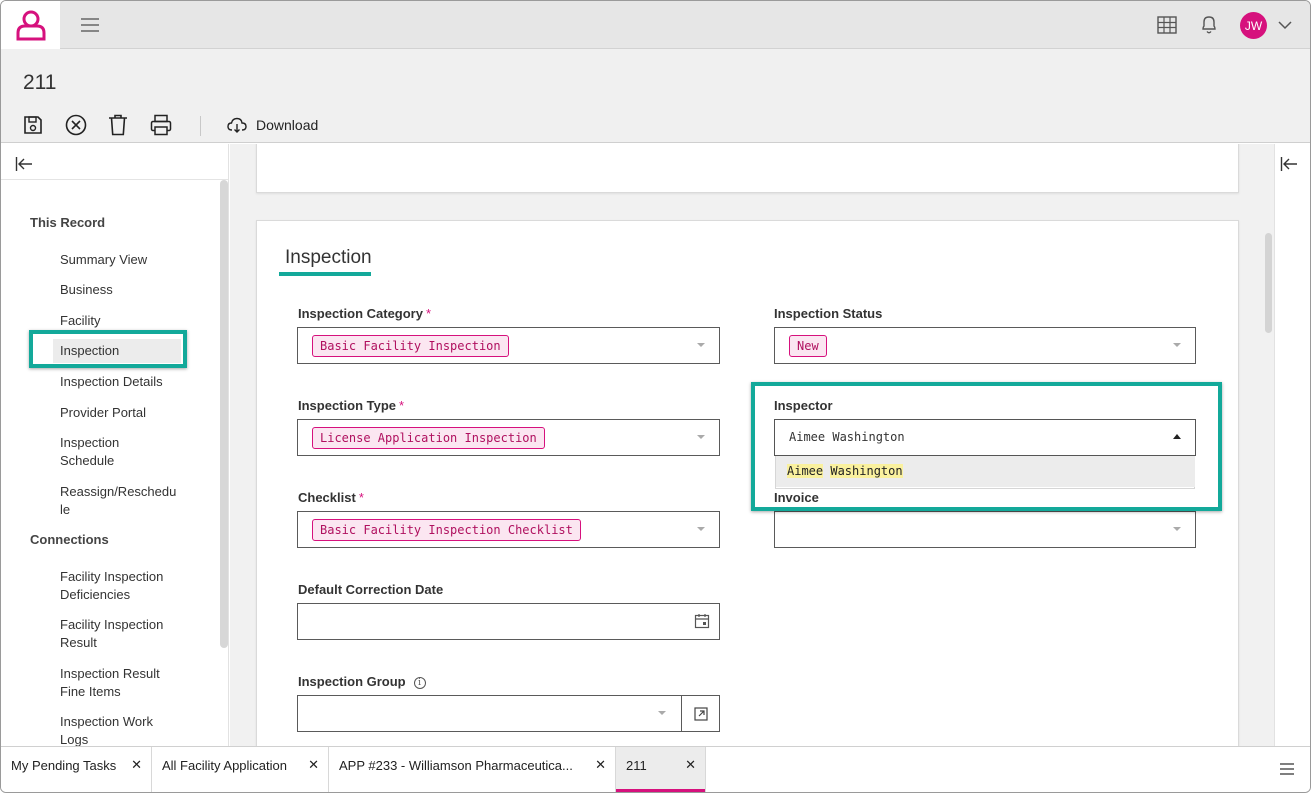 This screenshot has height=793, width=1311. Describe the element at coordinates (24, 164) in the screenshot. I see `collapse-left-icon` at that location.